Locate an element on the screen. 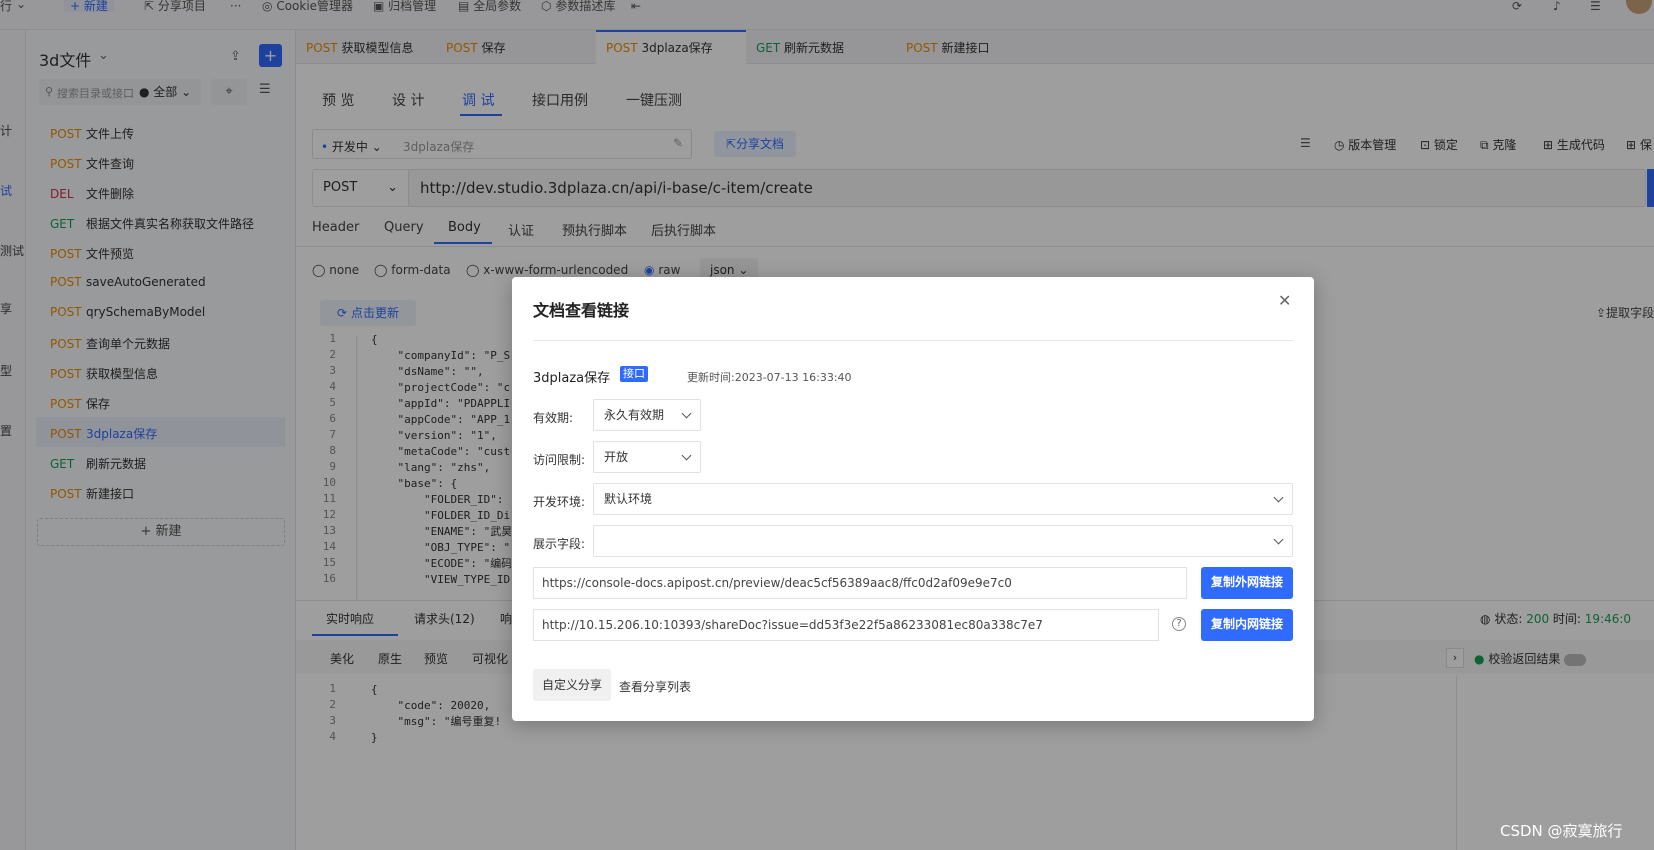 This screenshot has width=1654, height=850. updated-time: 更新时间:2023-07-13 16:33:40 is located at coordinates (769, 377).